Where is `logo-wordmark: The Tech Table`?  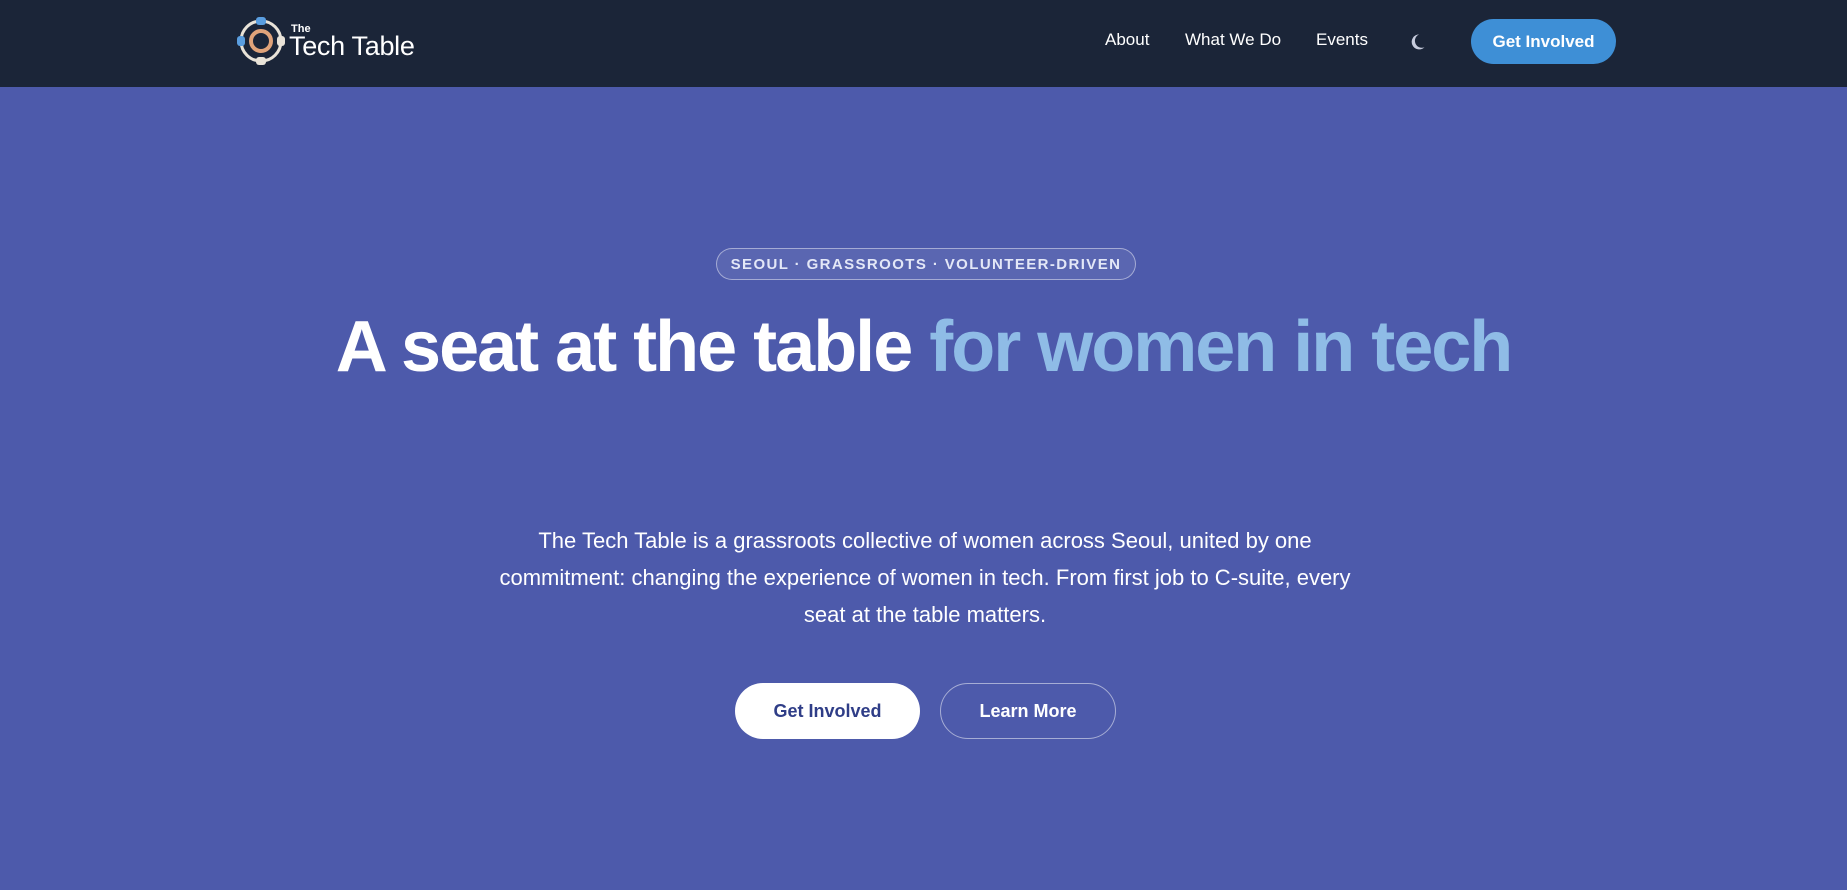
logo-wordmark: The Tech Table is located at coordinates (359, 41).